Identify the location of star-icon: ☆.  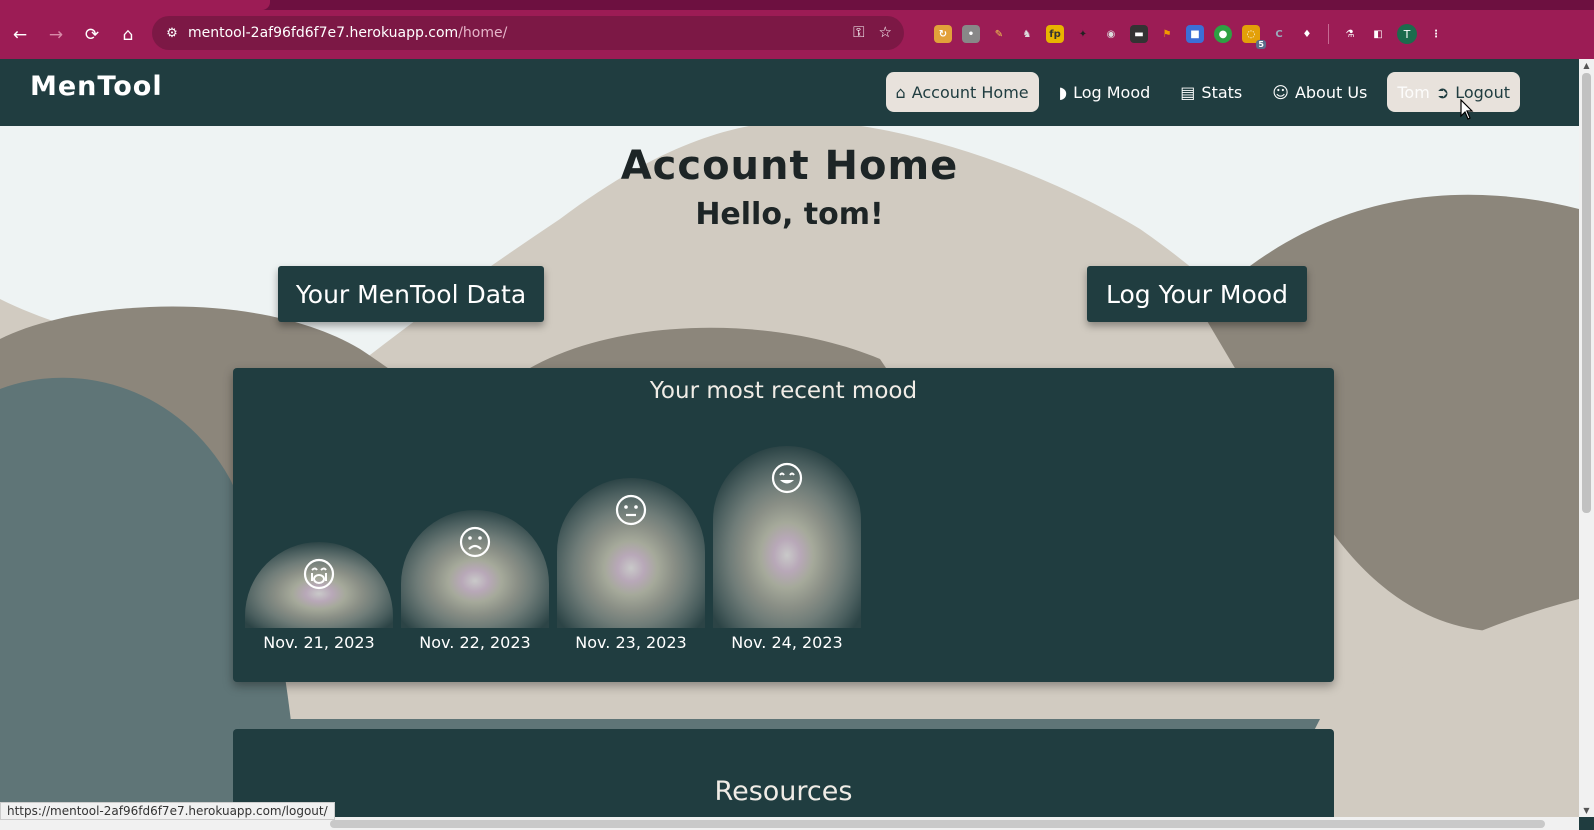
(885, 32).